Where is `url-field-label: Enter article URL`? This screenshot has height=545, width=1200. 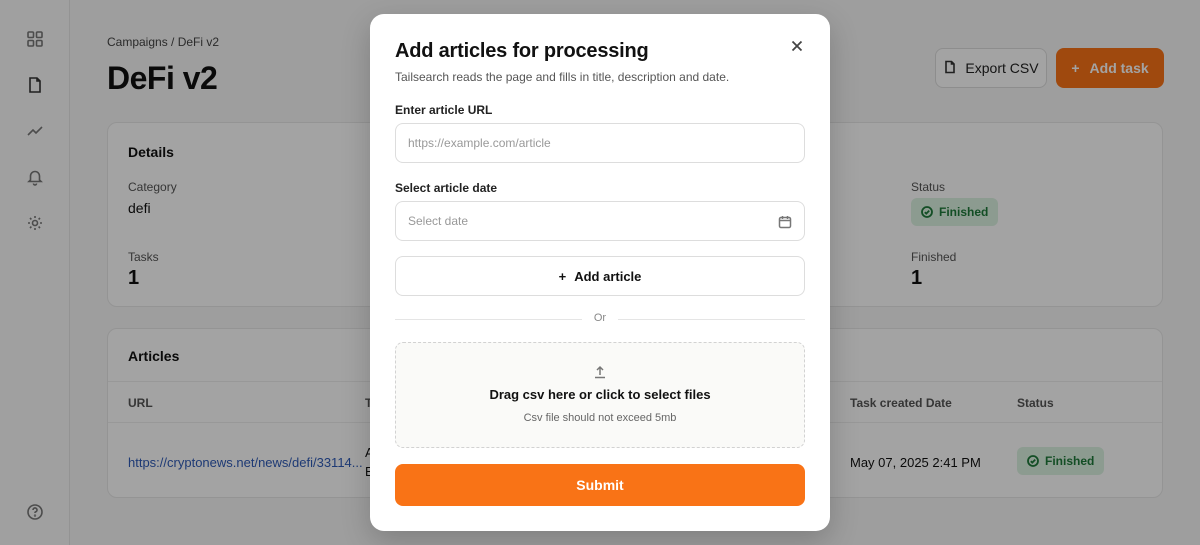 url-field-label: Enter article URL is located at coordinates (444, 110).